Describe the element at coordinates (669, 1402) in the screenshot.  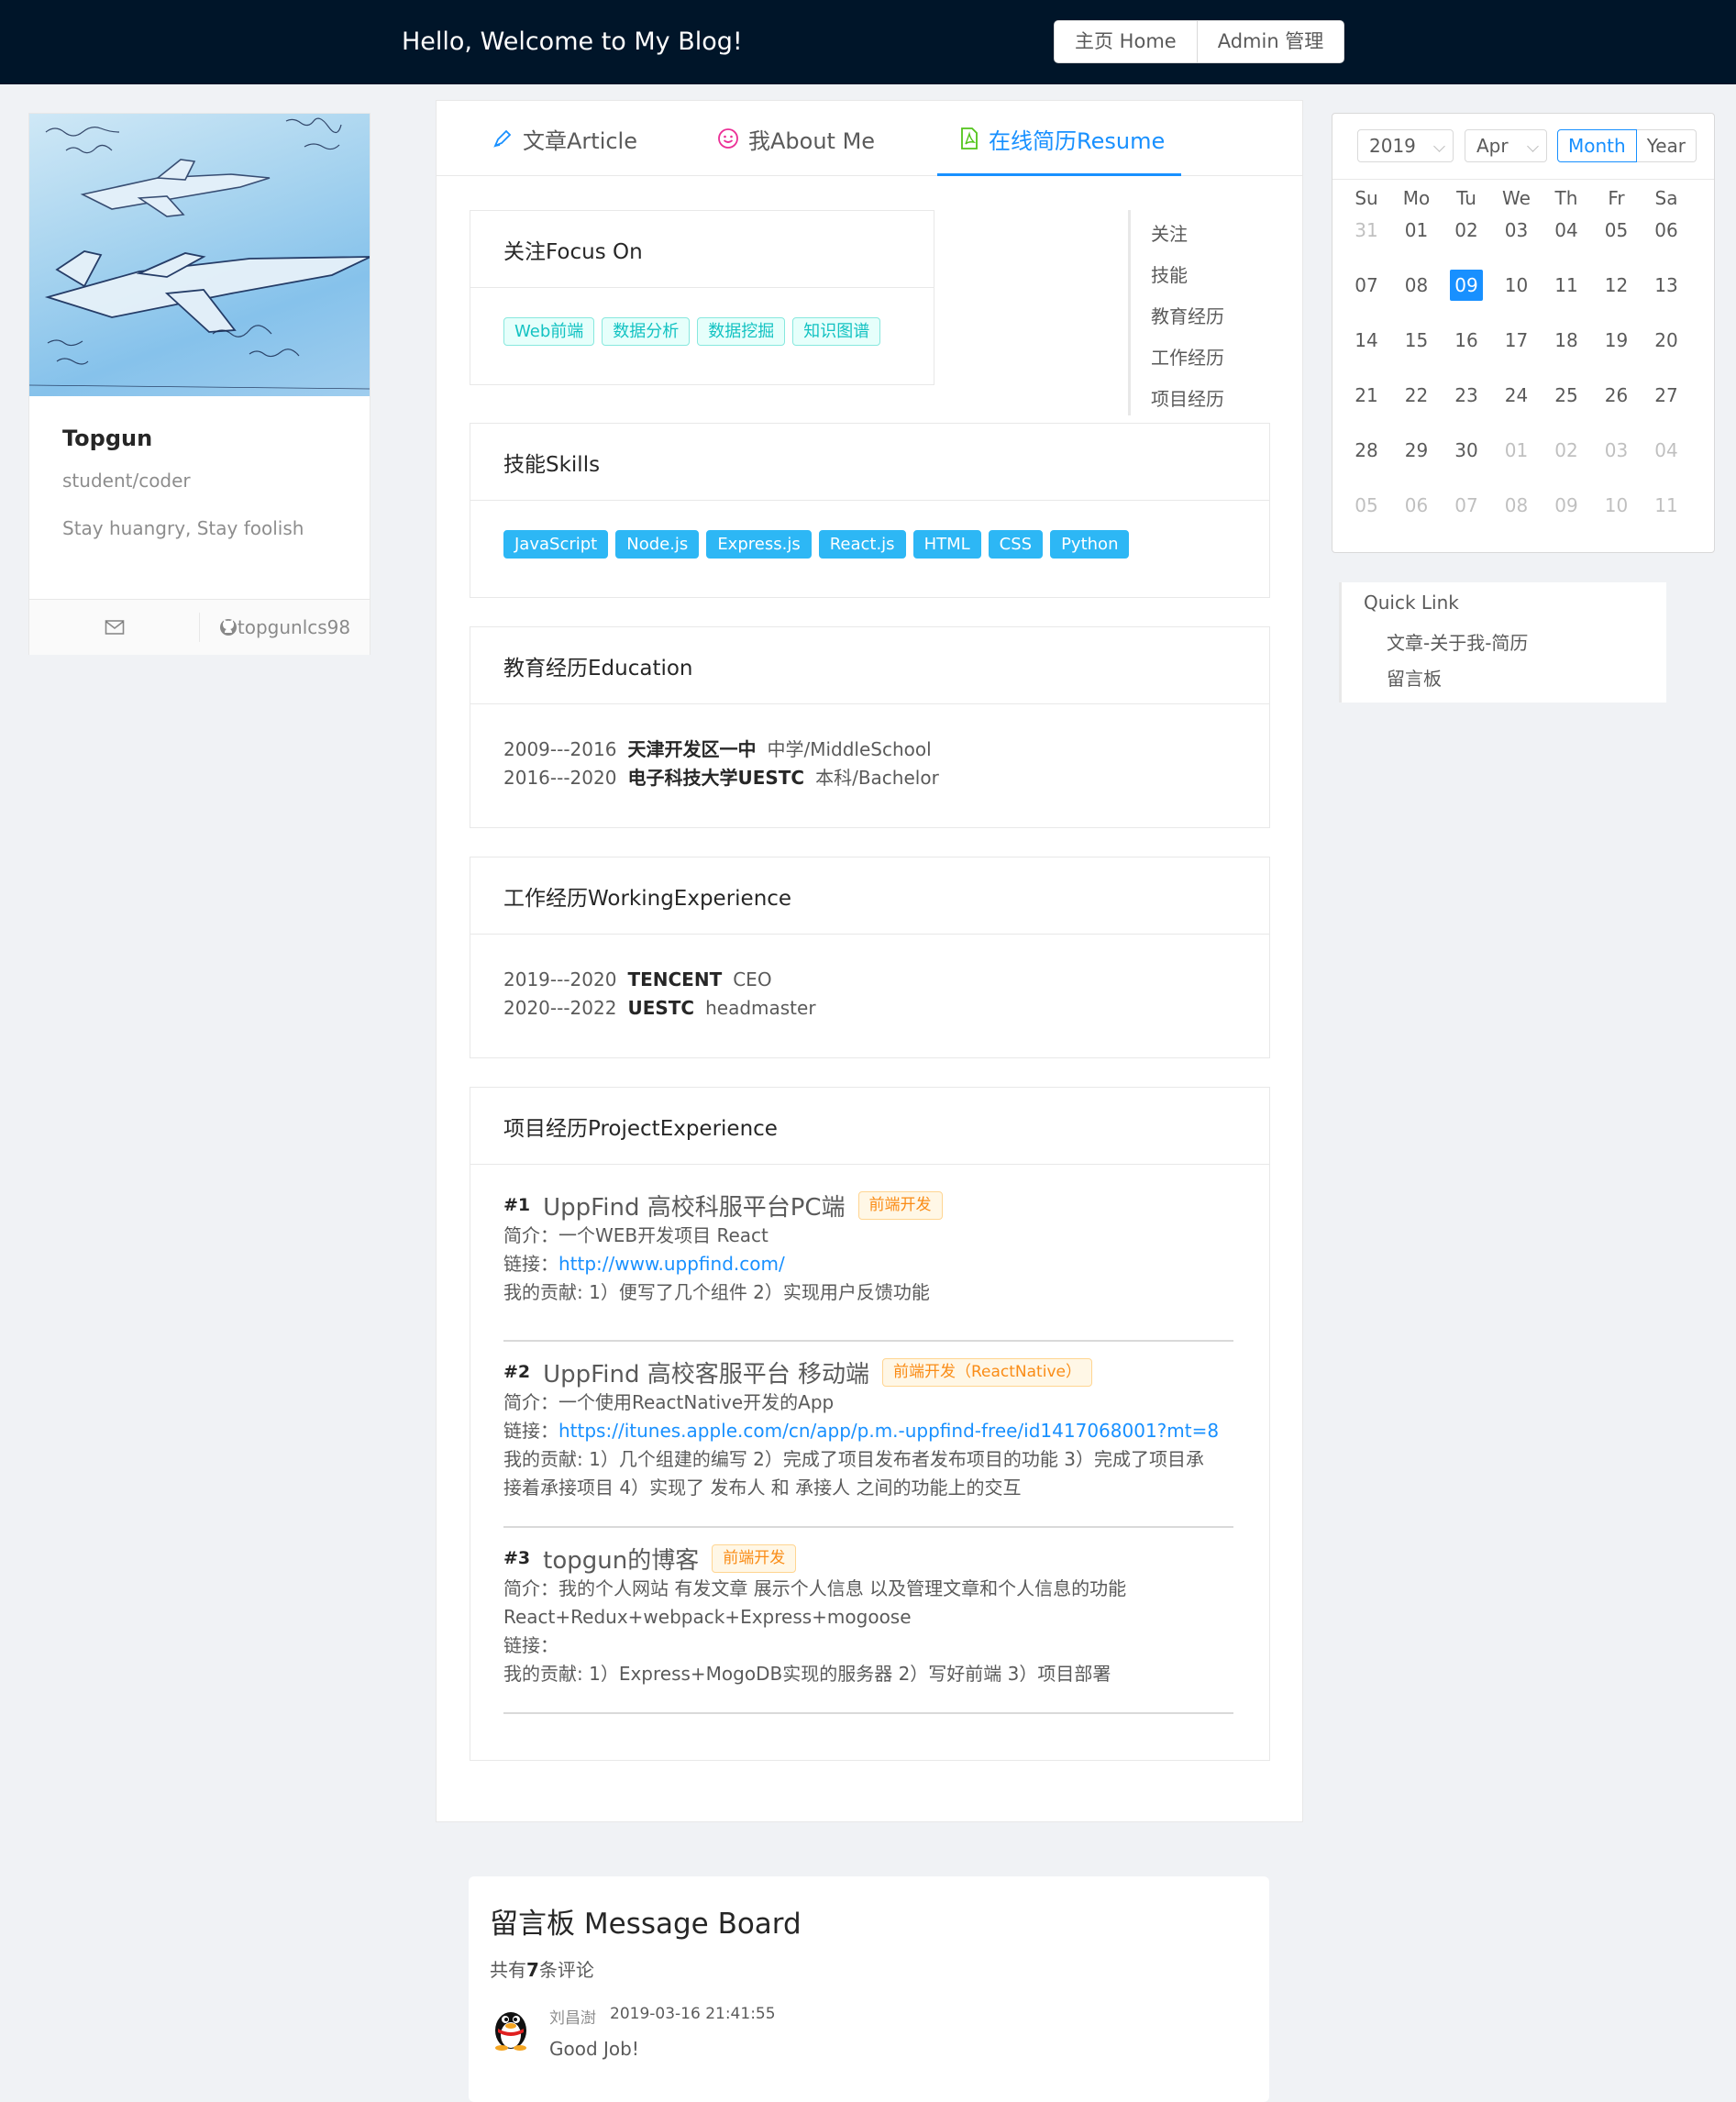
I see `project-intro: 简介：一个使用ReactNative开发的App` at that location.